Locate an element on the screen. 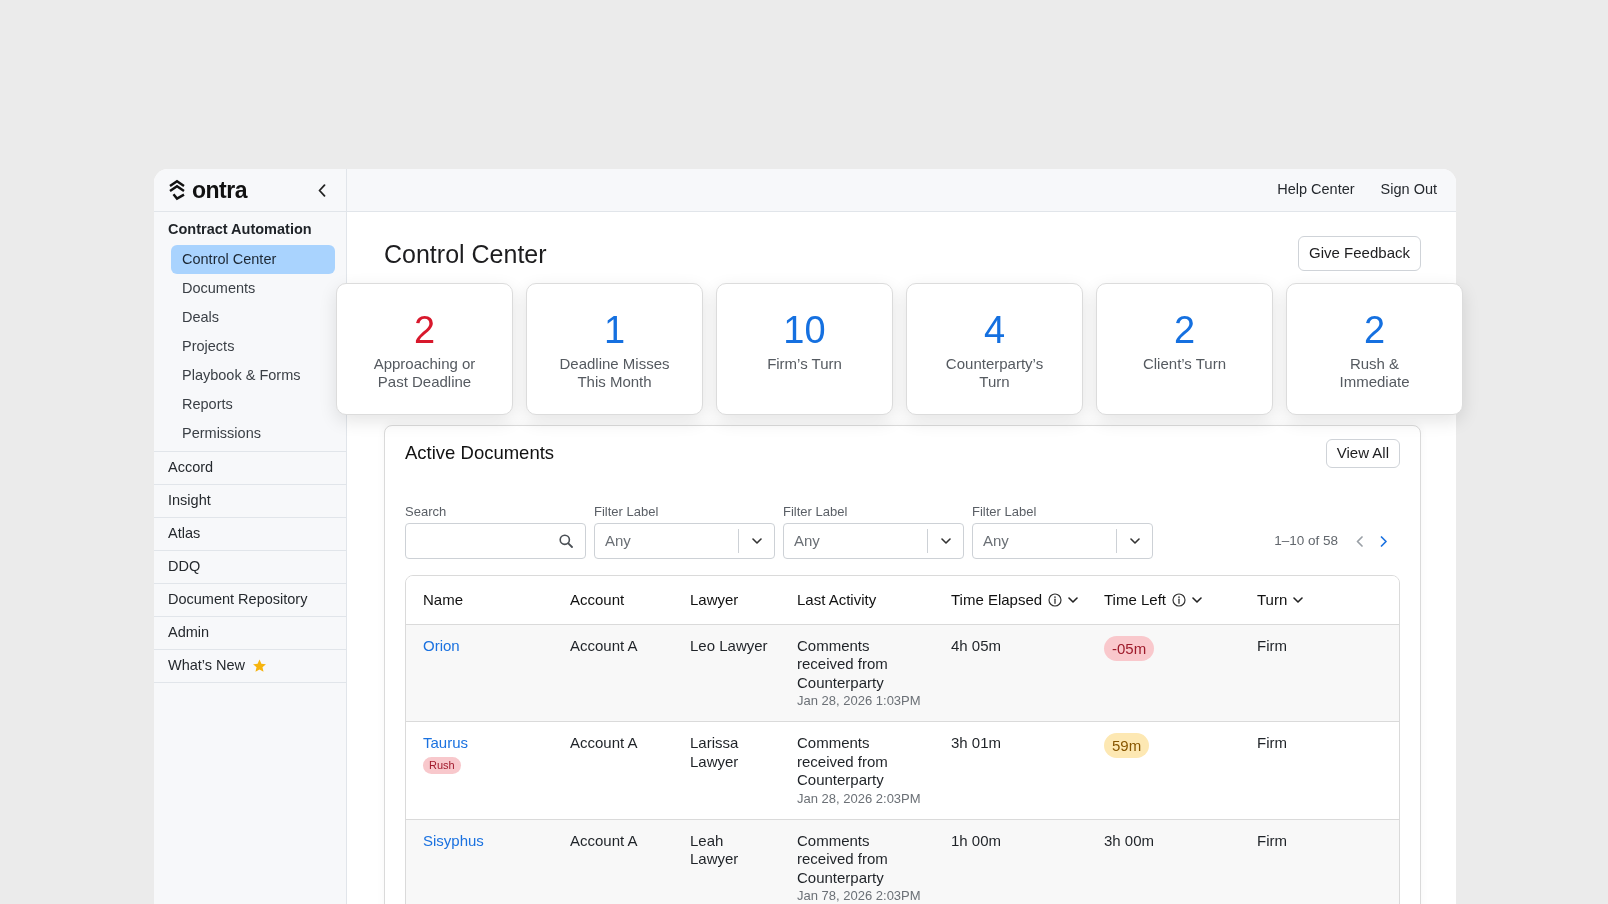  stat-card: 2 Client’s Turn is located at coordinates (1184, 349).